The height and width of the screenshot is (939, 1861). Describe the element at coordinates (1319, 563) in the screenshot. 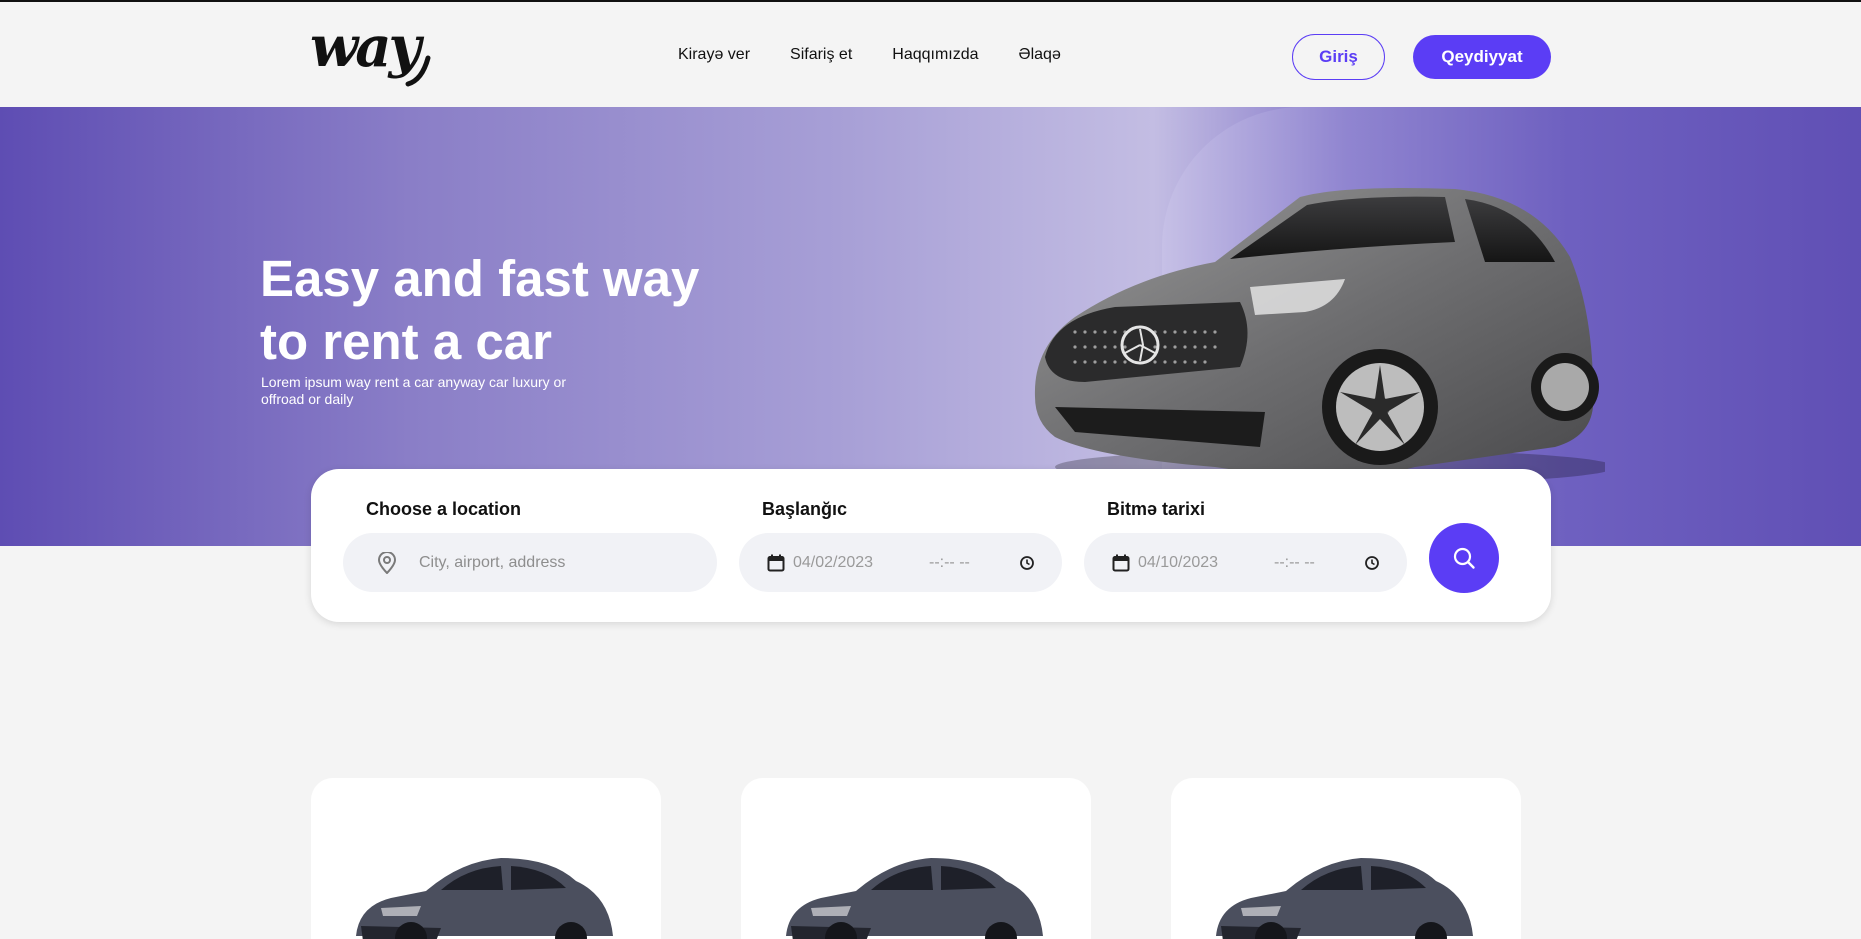

I see `end-time-input: --:-- --` at that location.